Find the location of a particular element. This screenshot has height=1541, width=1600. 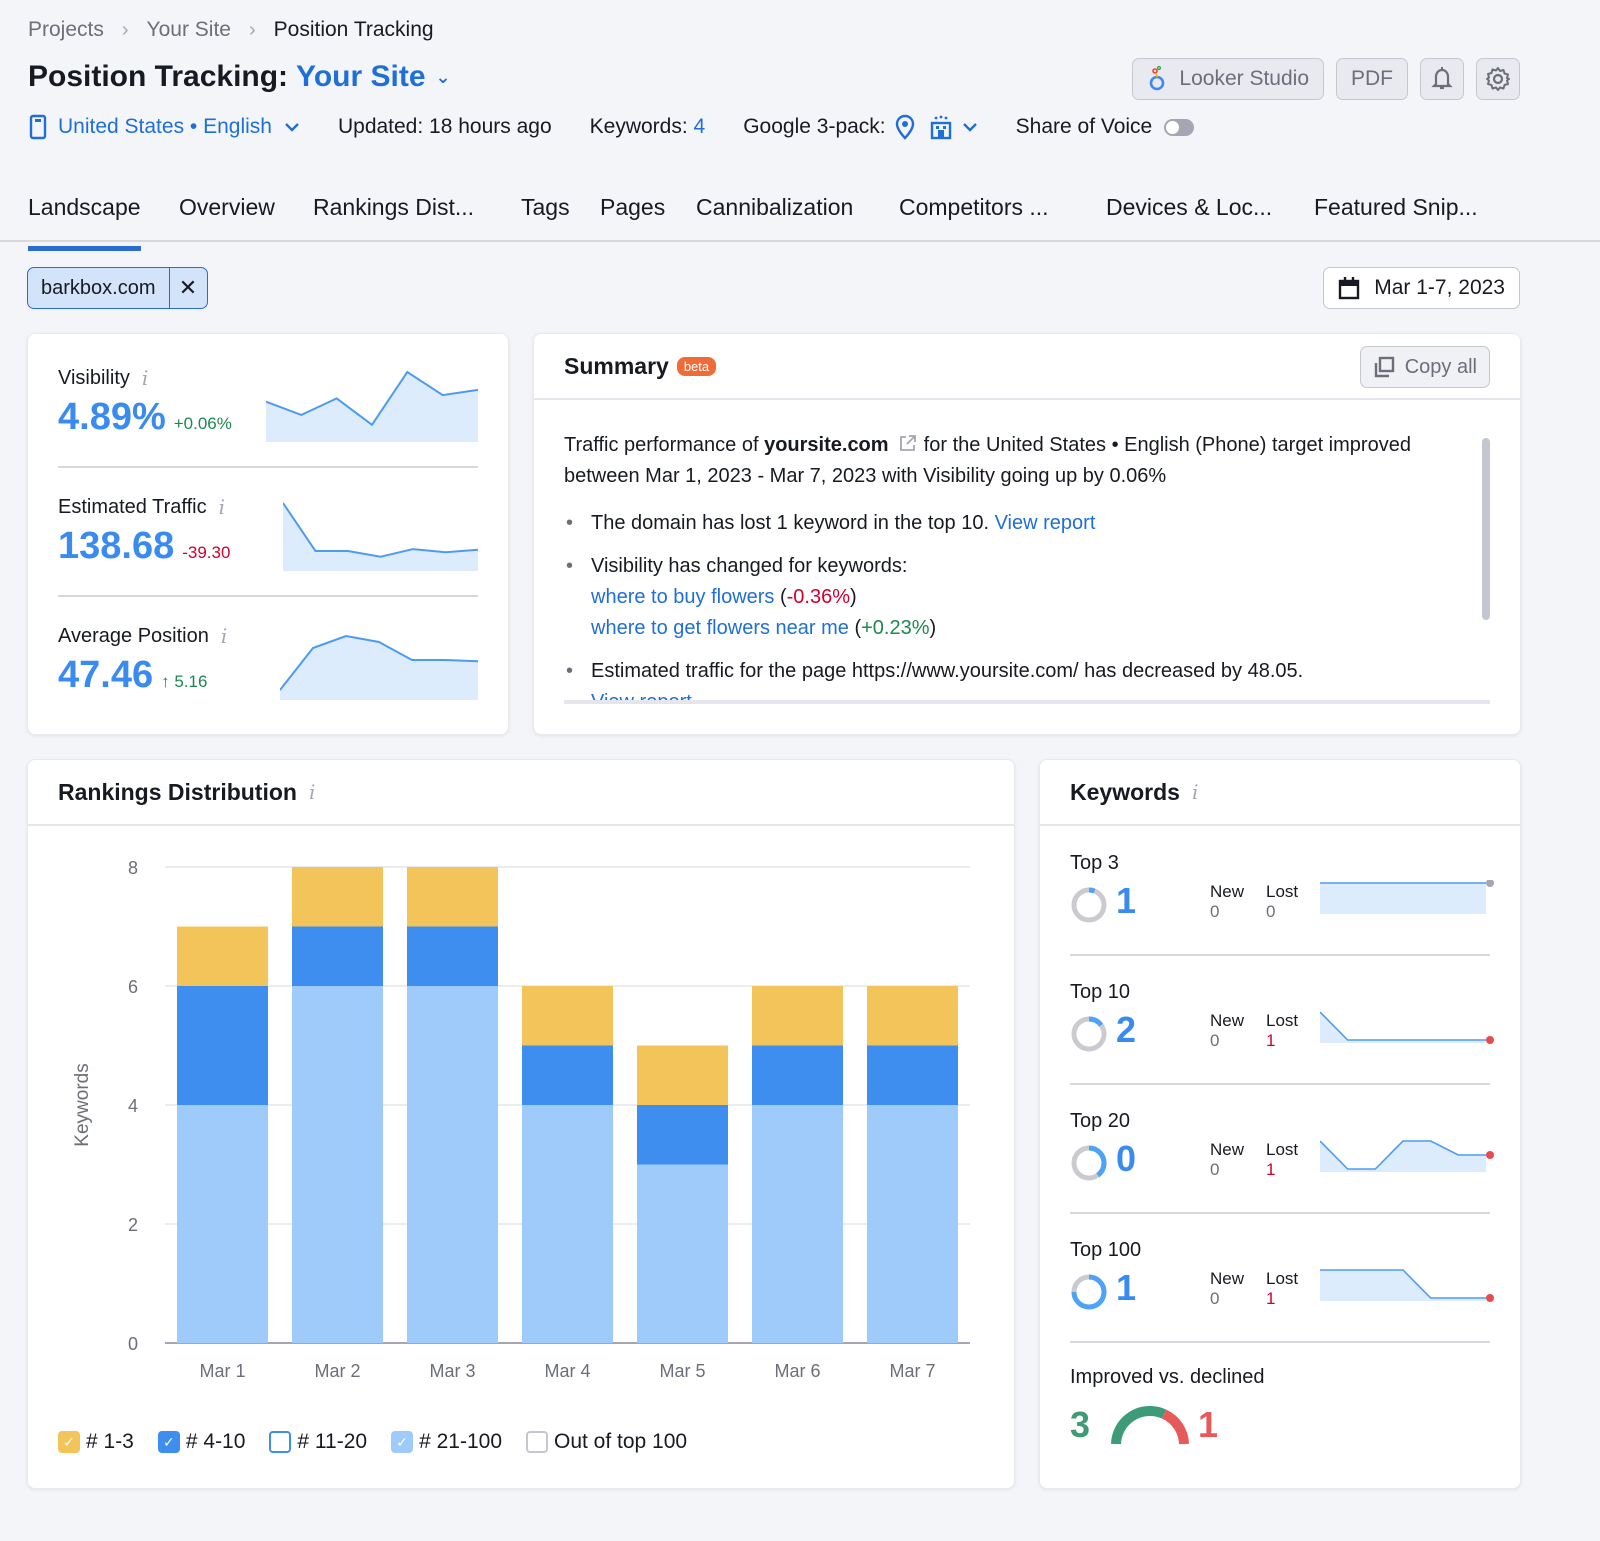

x-tick-label: Mar 5 is located at coordinates (682, 1371).